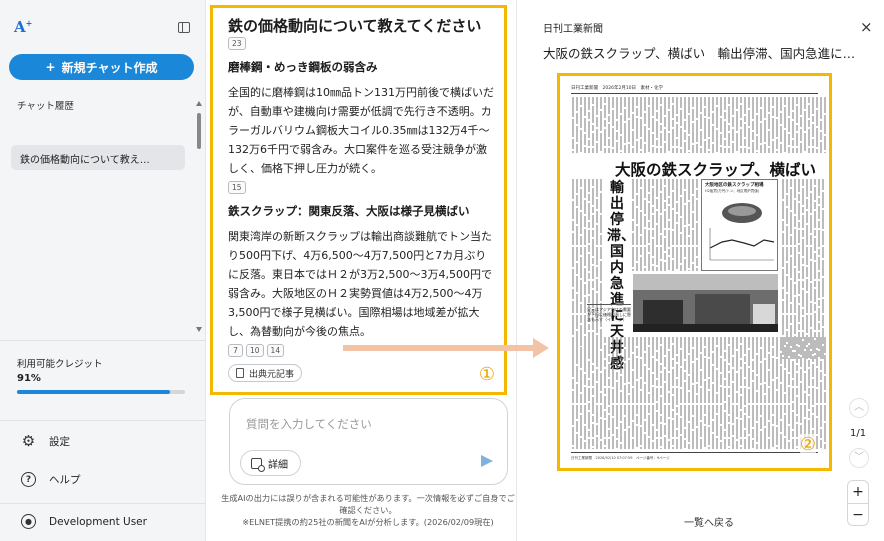  Describe the element at coordinates (237, 187) in the screenshot. I see `citation-badge: 15` at that location.